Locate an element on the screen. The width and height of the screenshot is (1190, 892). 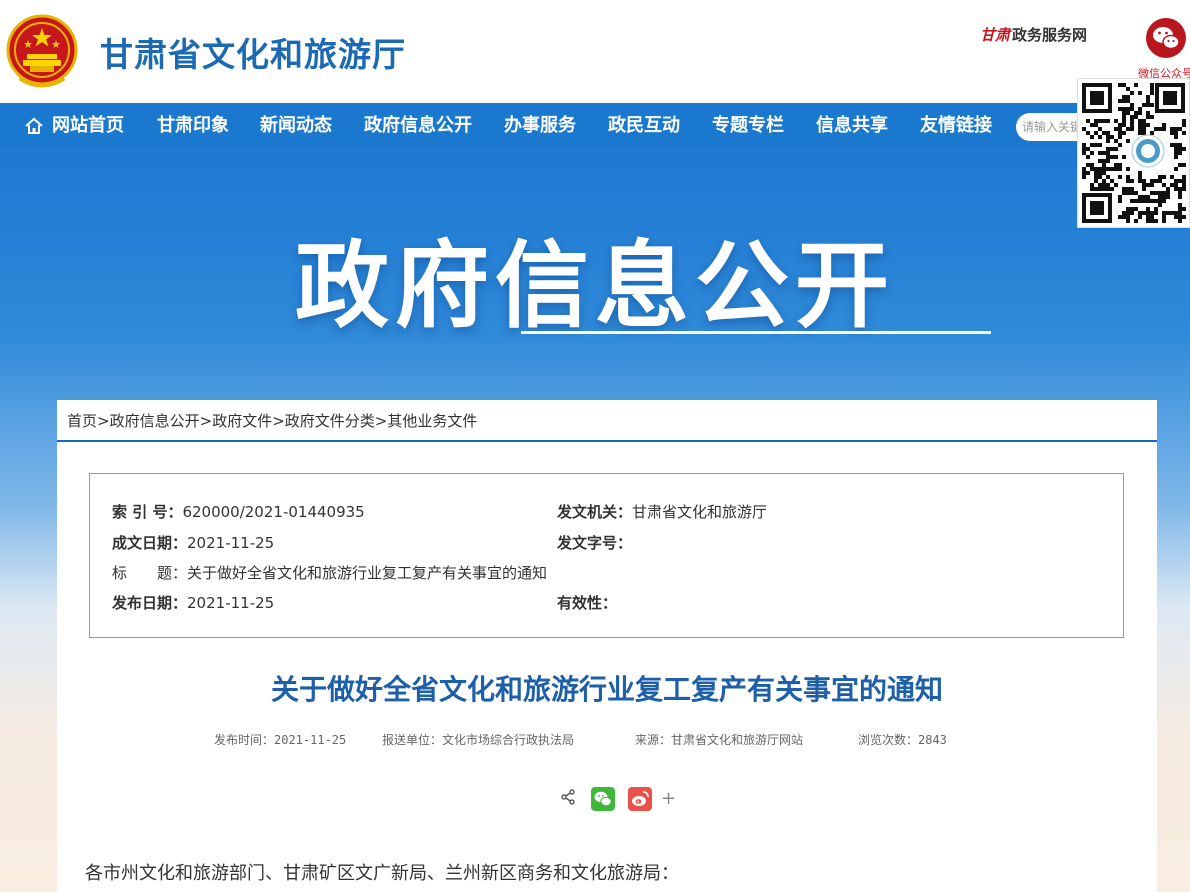
meta-pub-date: 发布日期：2021-11-25 is located at coordinates (193, 602).